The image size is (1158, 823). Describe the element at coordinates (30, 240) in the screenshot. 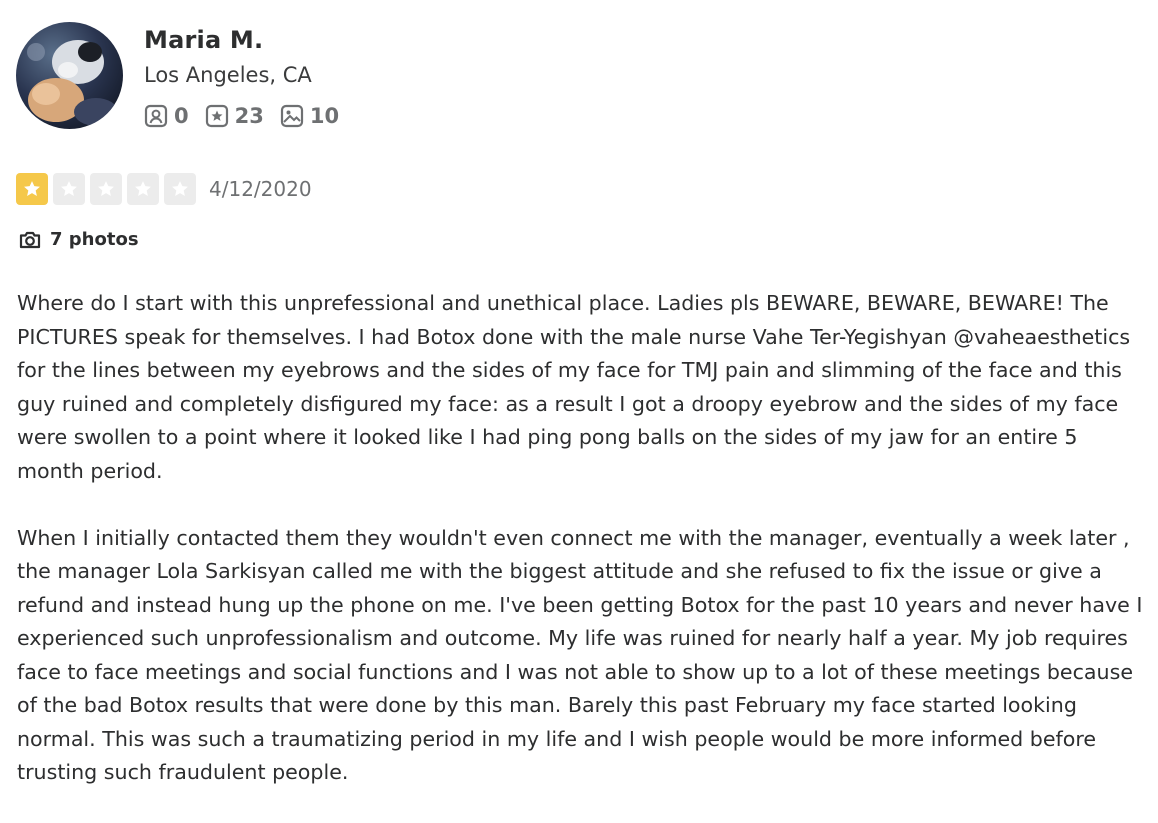

I see `camera-icon` at that location.